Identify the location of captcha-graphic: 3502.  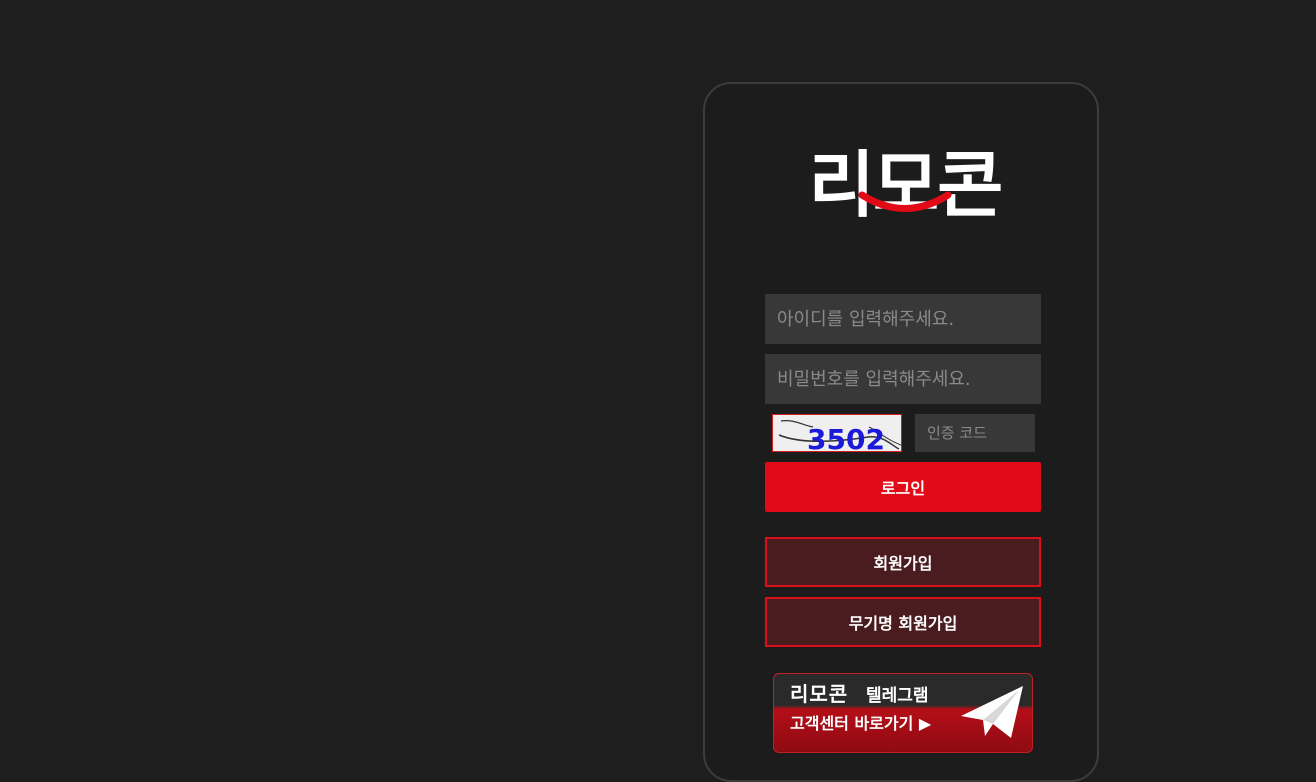
(839, 436).